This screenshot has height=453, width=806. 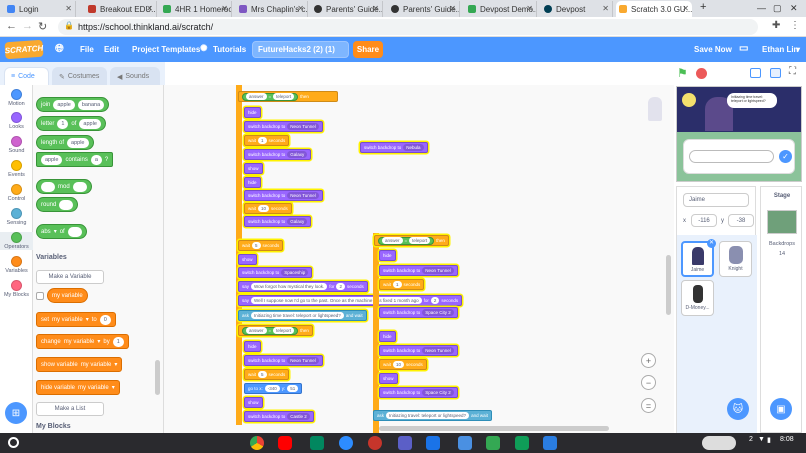 What do you see at coordinates (743, 48) in the screenshot?
I see `folder-icon: ▭` at bounding box center [743, 48].